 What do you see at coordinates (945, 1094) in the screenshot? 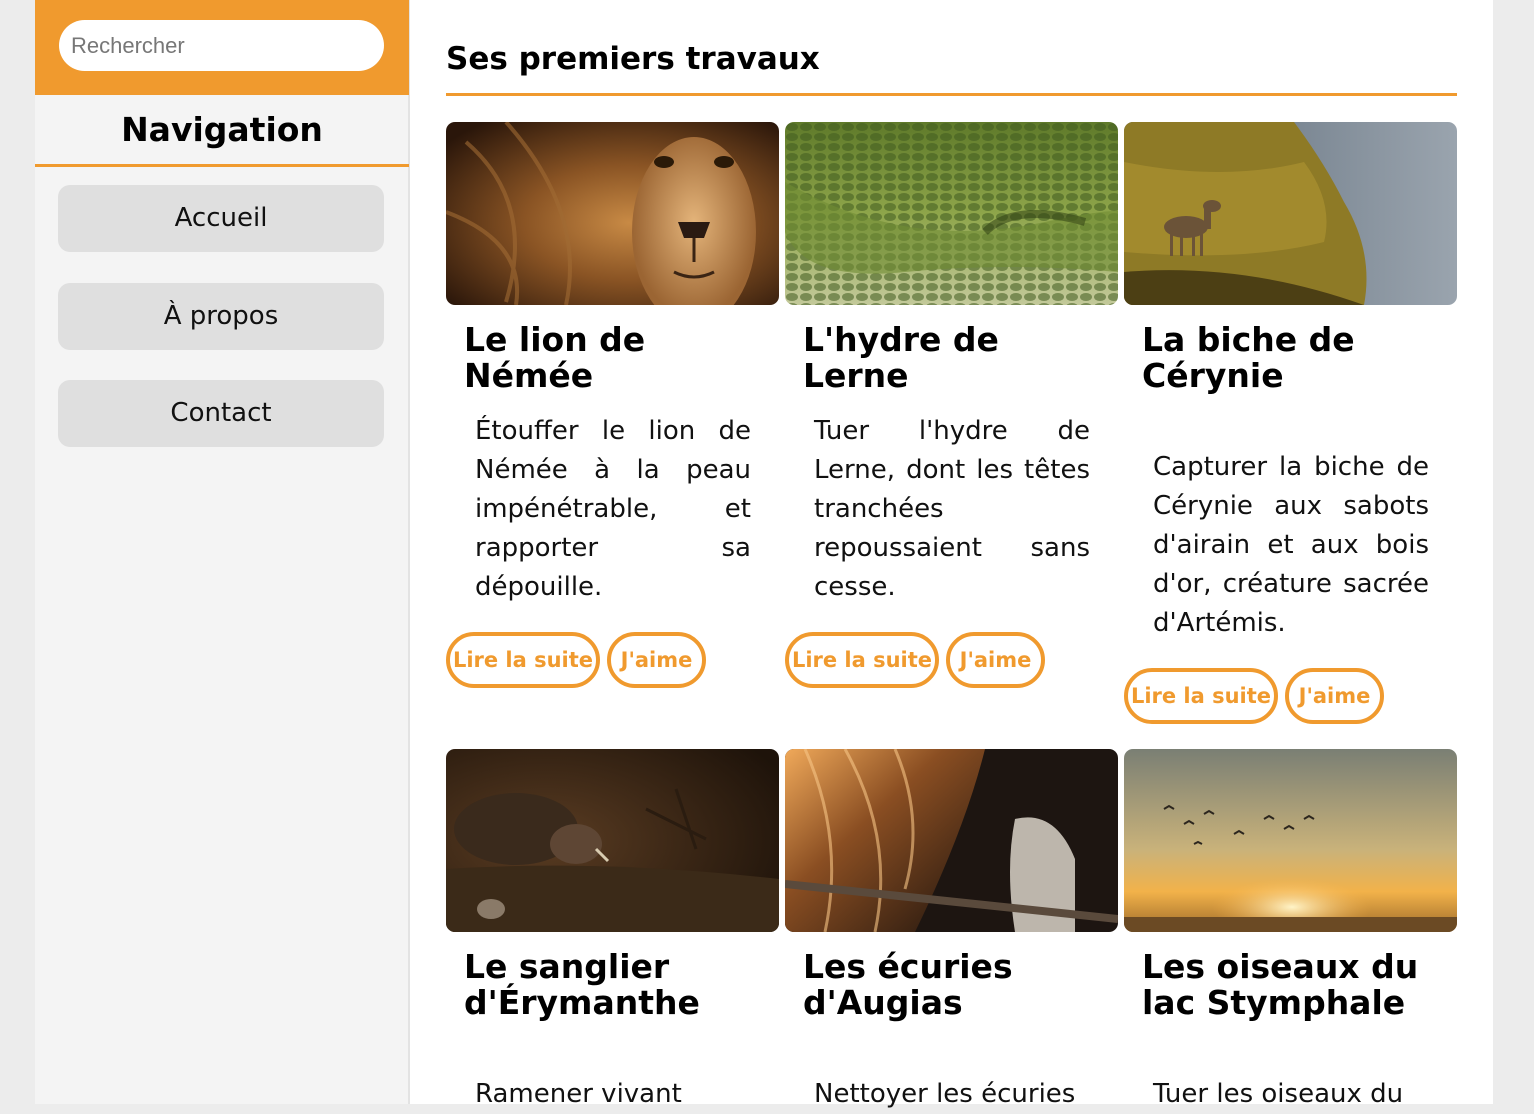
I see `card-text: Nettoyer les écuries` at bounding box center [945, 1094].